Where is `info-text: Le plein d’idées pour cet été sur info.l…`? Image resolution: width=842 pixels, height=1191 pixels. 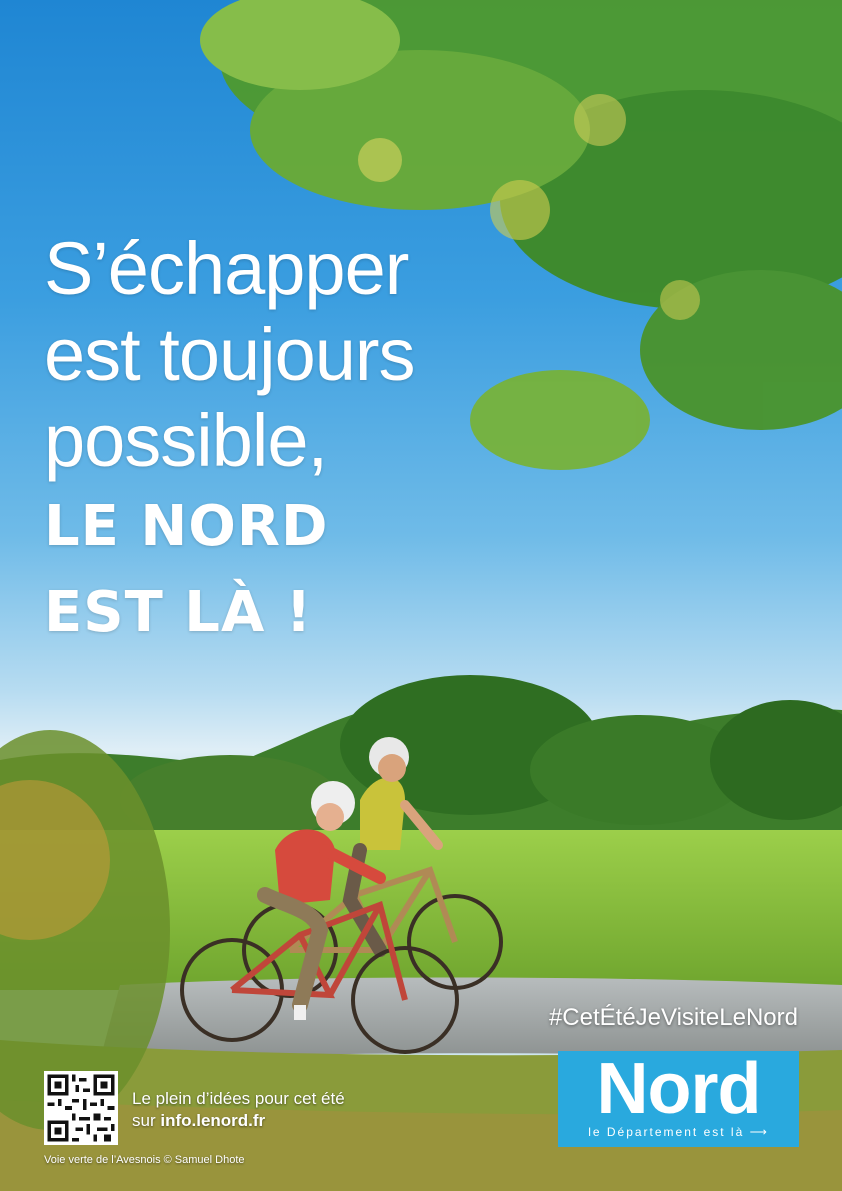
info-text: Le plein d’idées pour cet été sur info.l… is located at coordinates (238, 1110).